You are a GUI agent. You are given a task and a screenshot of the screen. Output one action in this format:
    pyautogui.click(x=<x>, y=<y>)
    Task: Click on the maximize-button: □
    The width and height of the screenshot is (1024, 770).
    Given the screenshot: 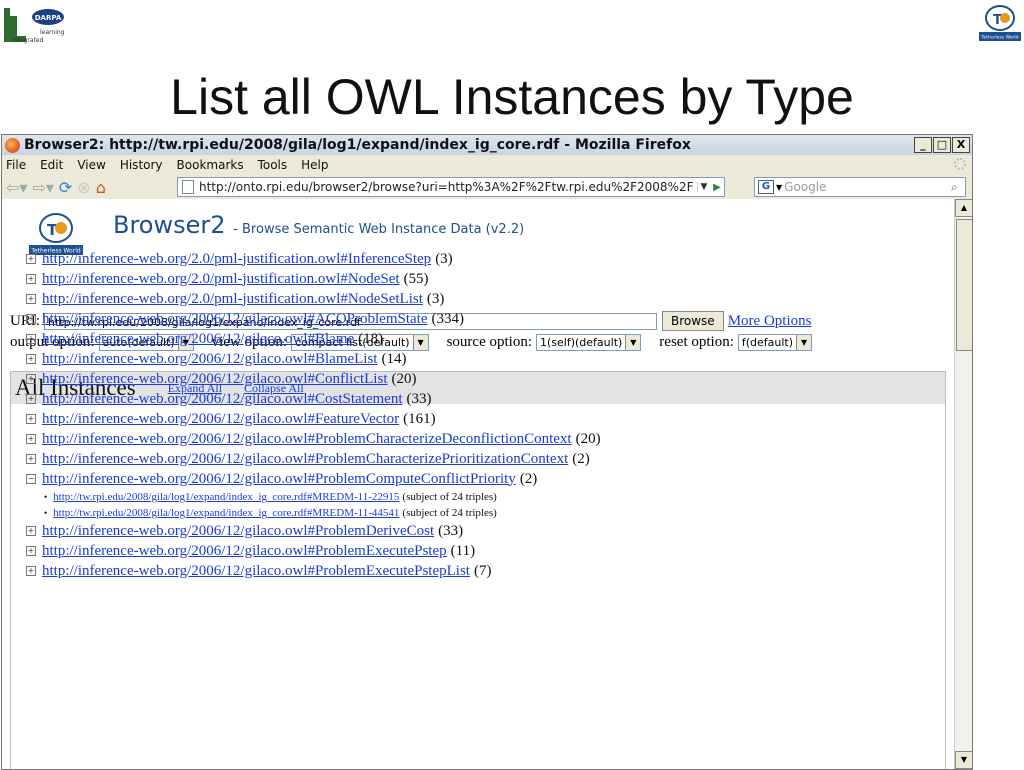 What is the action you would take?
    pyautogui.click(x=942, y=145)
    